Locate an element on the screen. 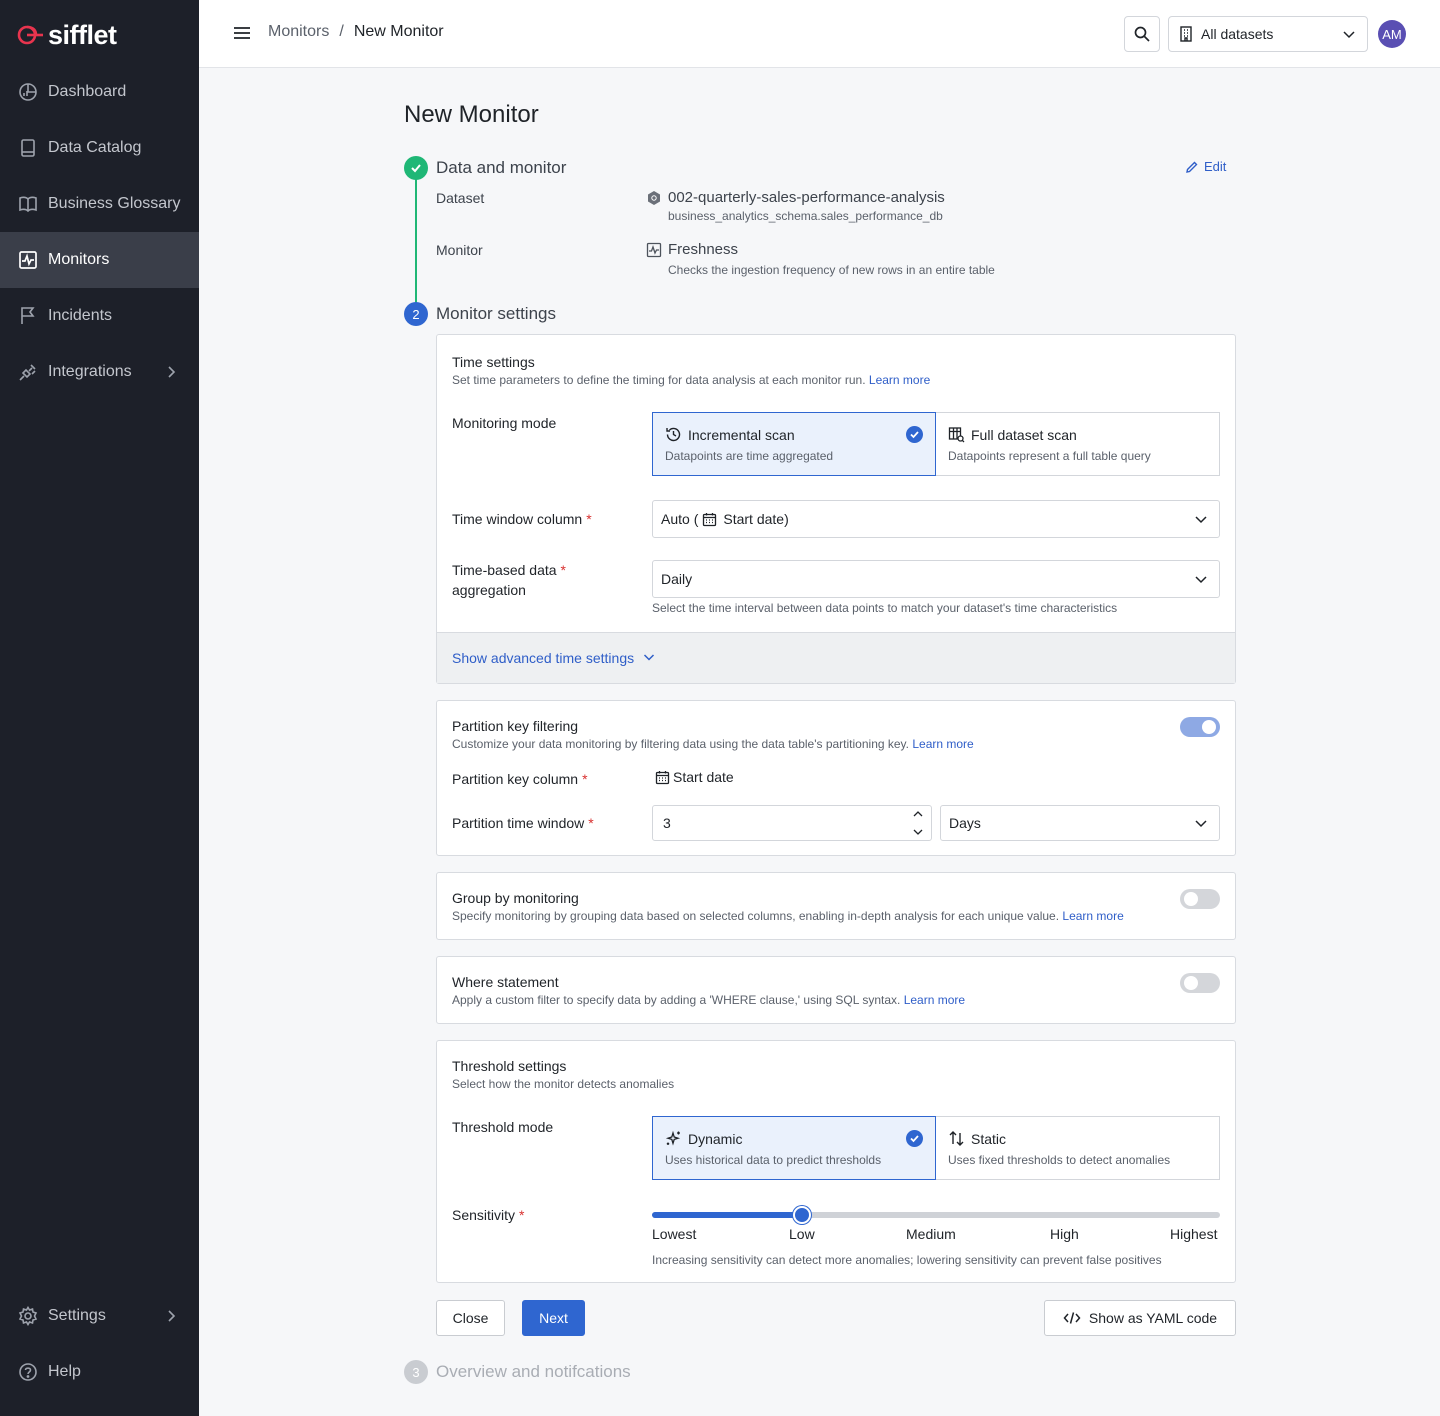 The image size is (1440, 1416). sensitivity-level-highest: Highest is located at coordinates (1194, 1234).